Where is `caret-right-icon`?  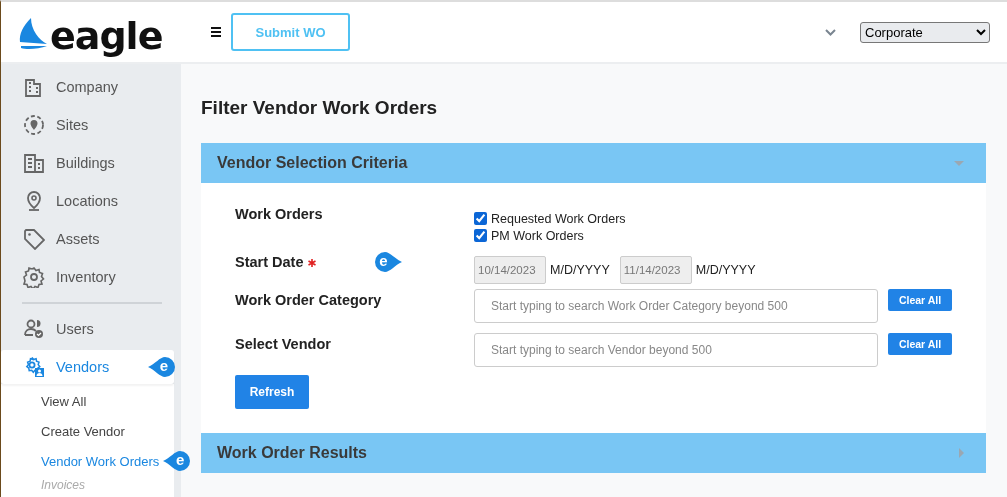
caret-right-icon is located at coordinates (961, 453).